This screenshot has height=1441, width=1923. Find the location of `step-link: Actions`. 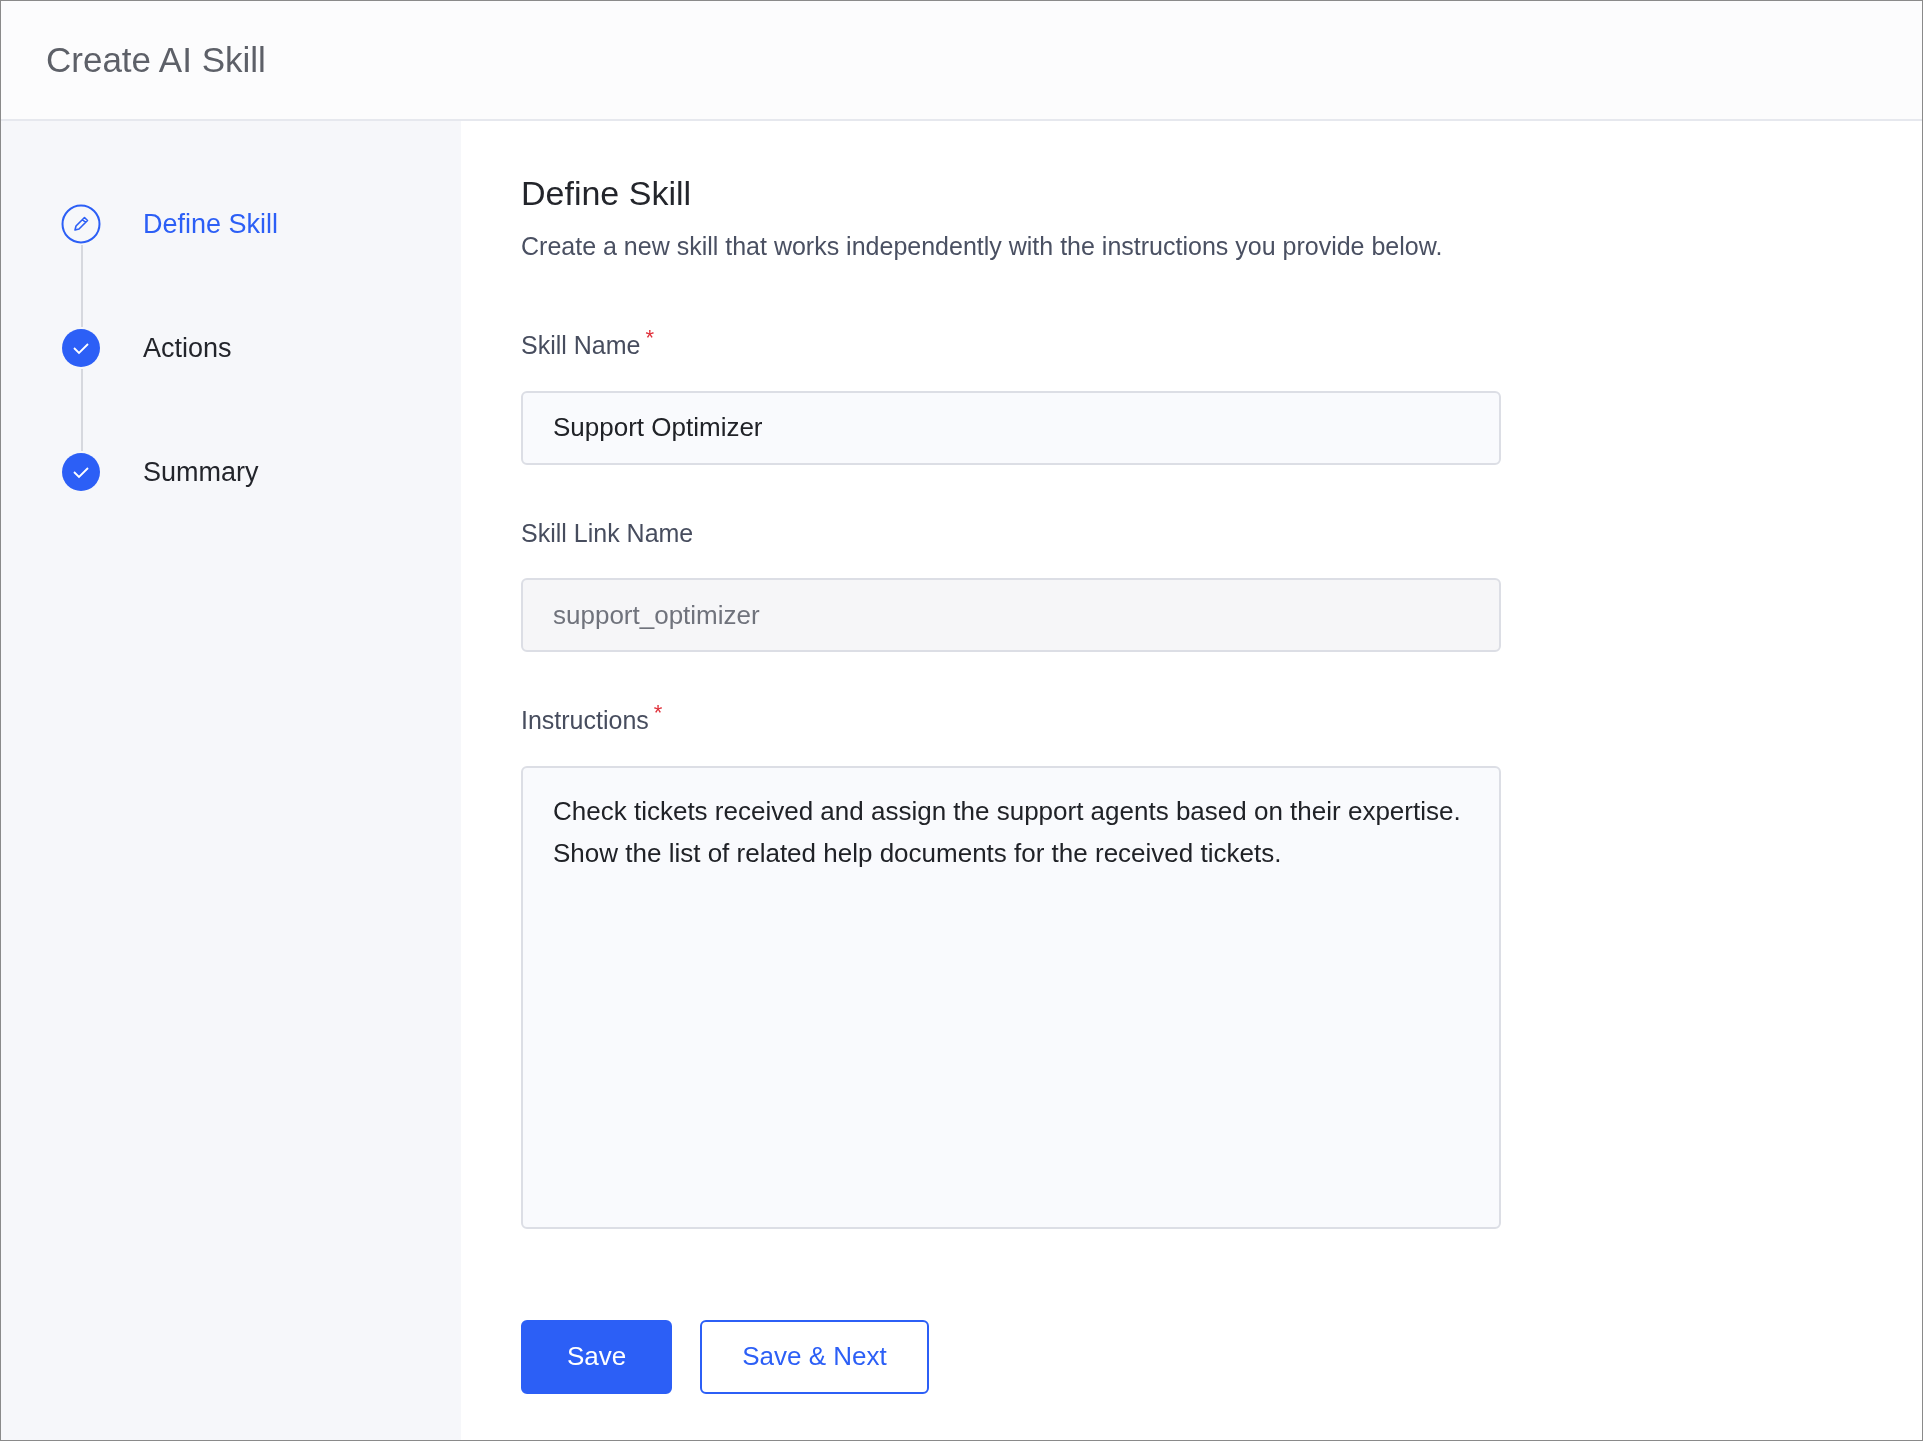

step-link: Actions is located at coordinates (187, 348).